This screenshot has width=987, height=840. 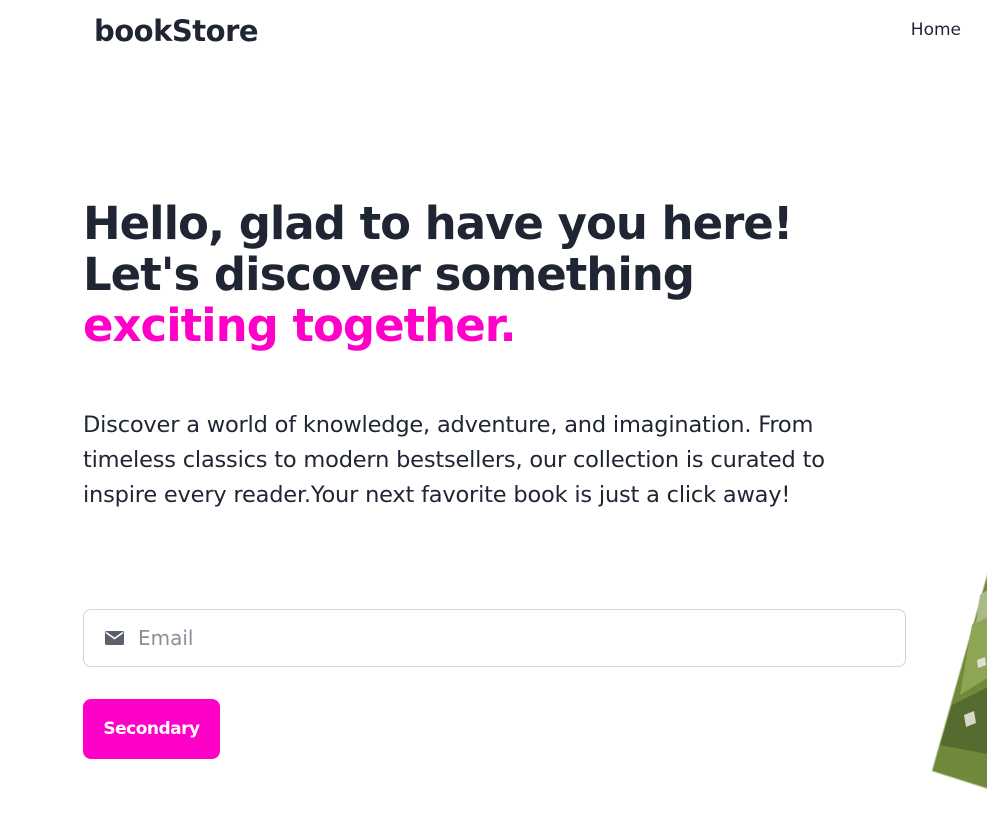 What do you see at coordinates (151, 729) in the screenshot?
I see `secondary-button: Secondary` at bounding box center [151, 729].